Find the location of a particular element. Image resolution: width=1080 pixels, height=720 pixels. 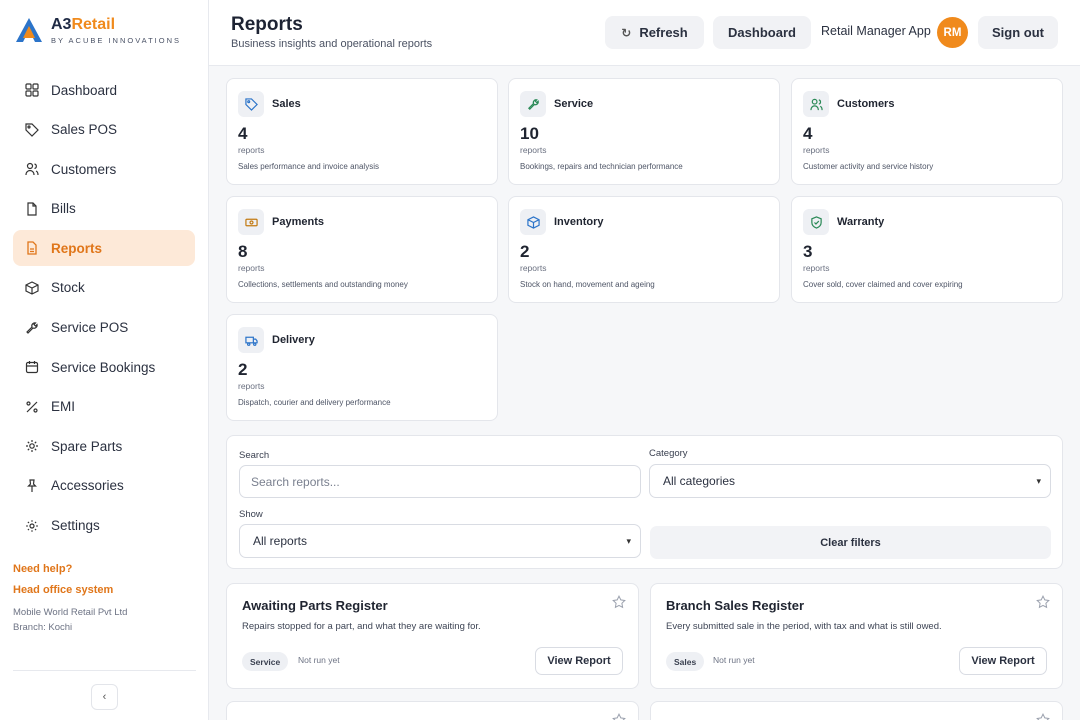

sidebar-item-service-pos: Service POS is located at coordinates (104, 328).